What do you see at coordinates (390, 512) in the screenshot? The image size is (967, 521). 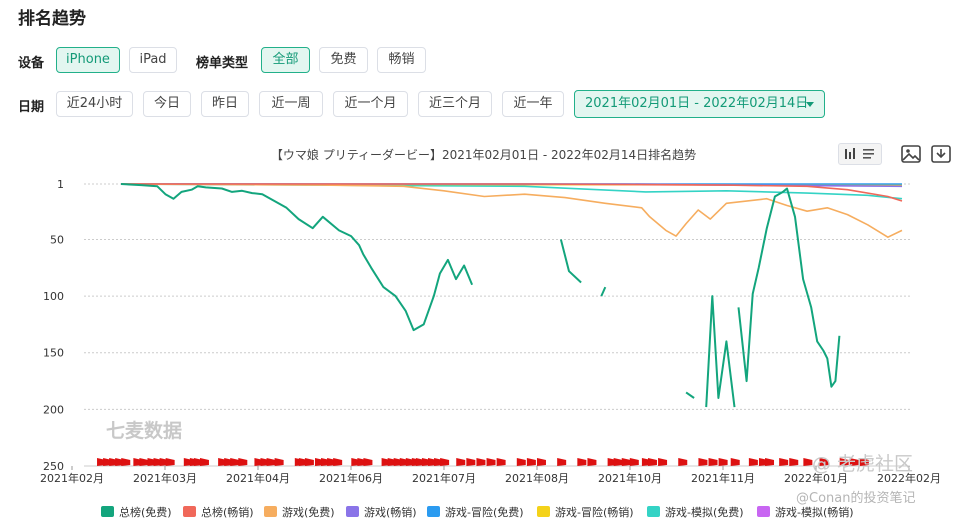 I see `legend-label: 游戏(畅销)` at bounding box center [390, 512].